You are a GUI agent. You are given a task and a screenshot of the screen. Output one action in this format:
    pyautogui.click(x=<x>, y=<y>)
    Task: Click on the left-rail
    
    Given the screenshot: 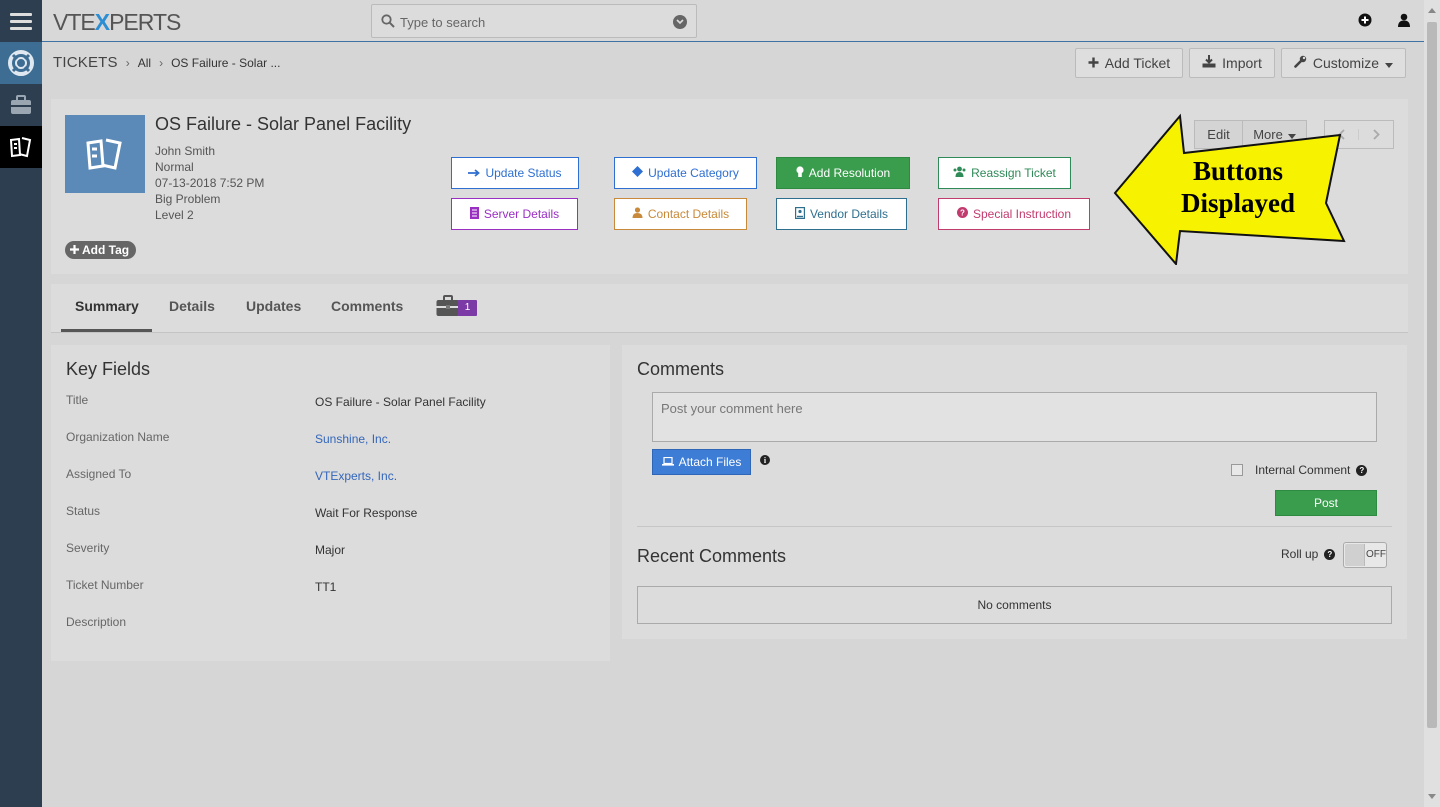 What is the action you would take?
    pyautogui.click(x=21, y=403)
    